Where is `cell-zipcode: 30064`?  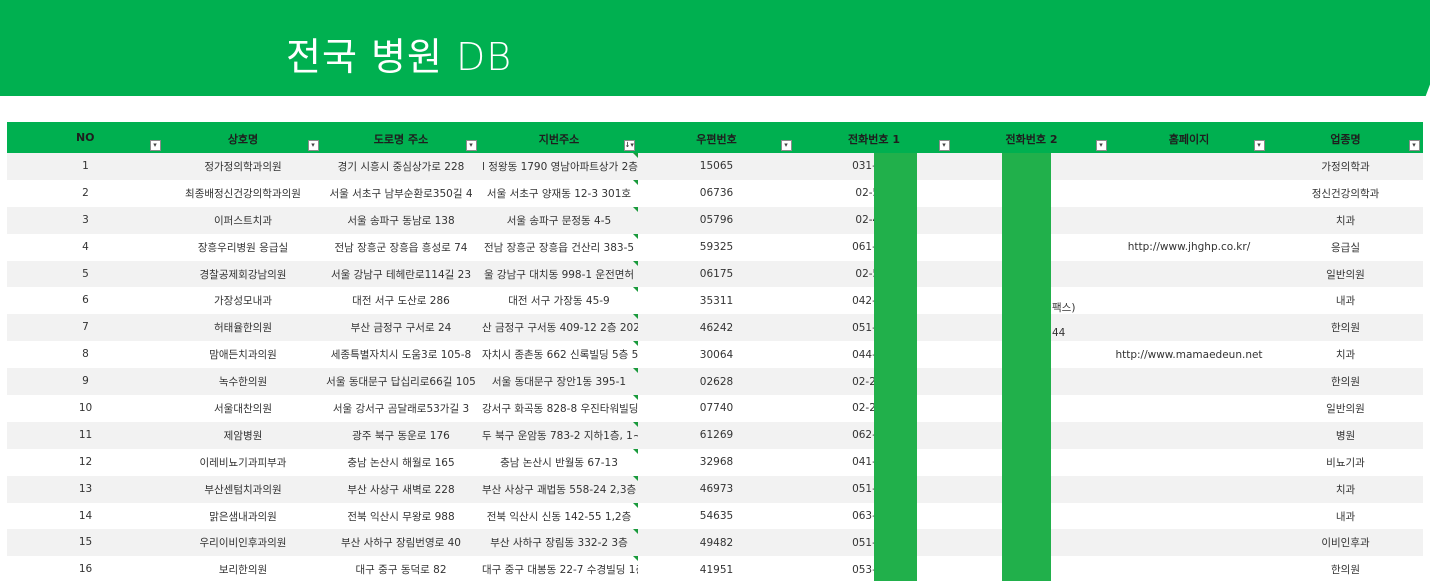
cell-zipcode: 30064 is located at coordinates (716, 355).